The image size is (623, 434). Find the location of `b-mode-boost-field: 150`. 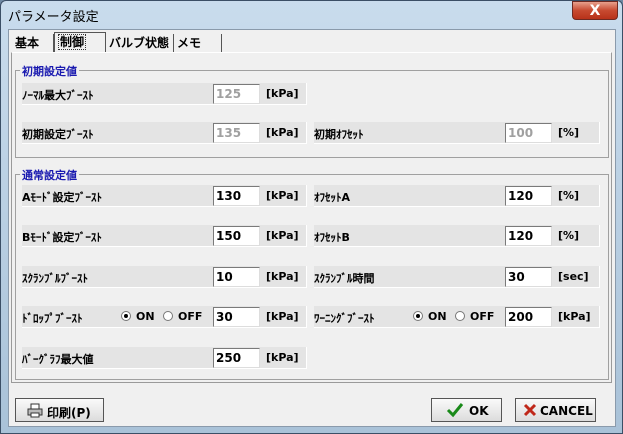

b-mode-boost-field: 150 is located at coordinates (236, 236).